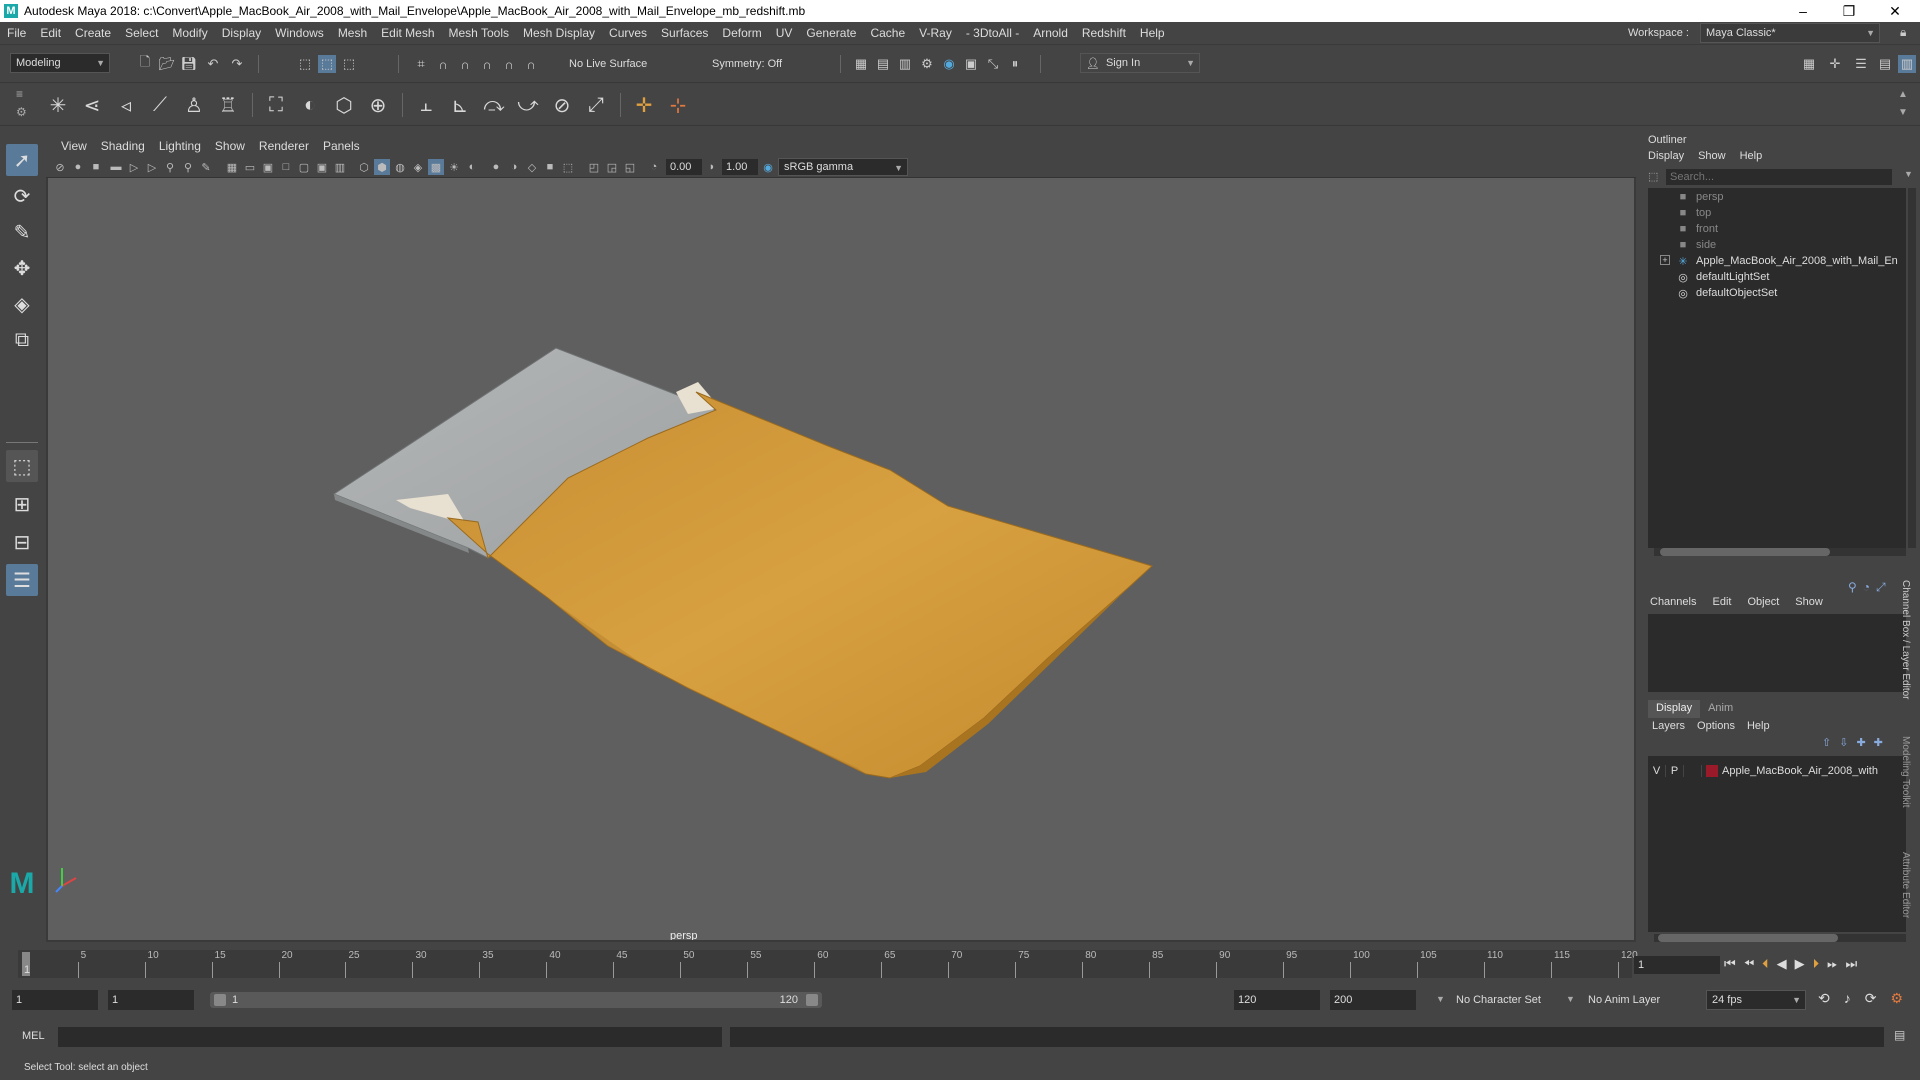 The image size is (1920, 1080). I want to click on shelf-menu-icon: ≡, so click(19, 94).